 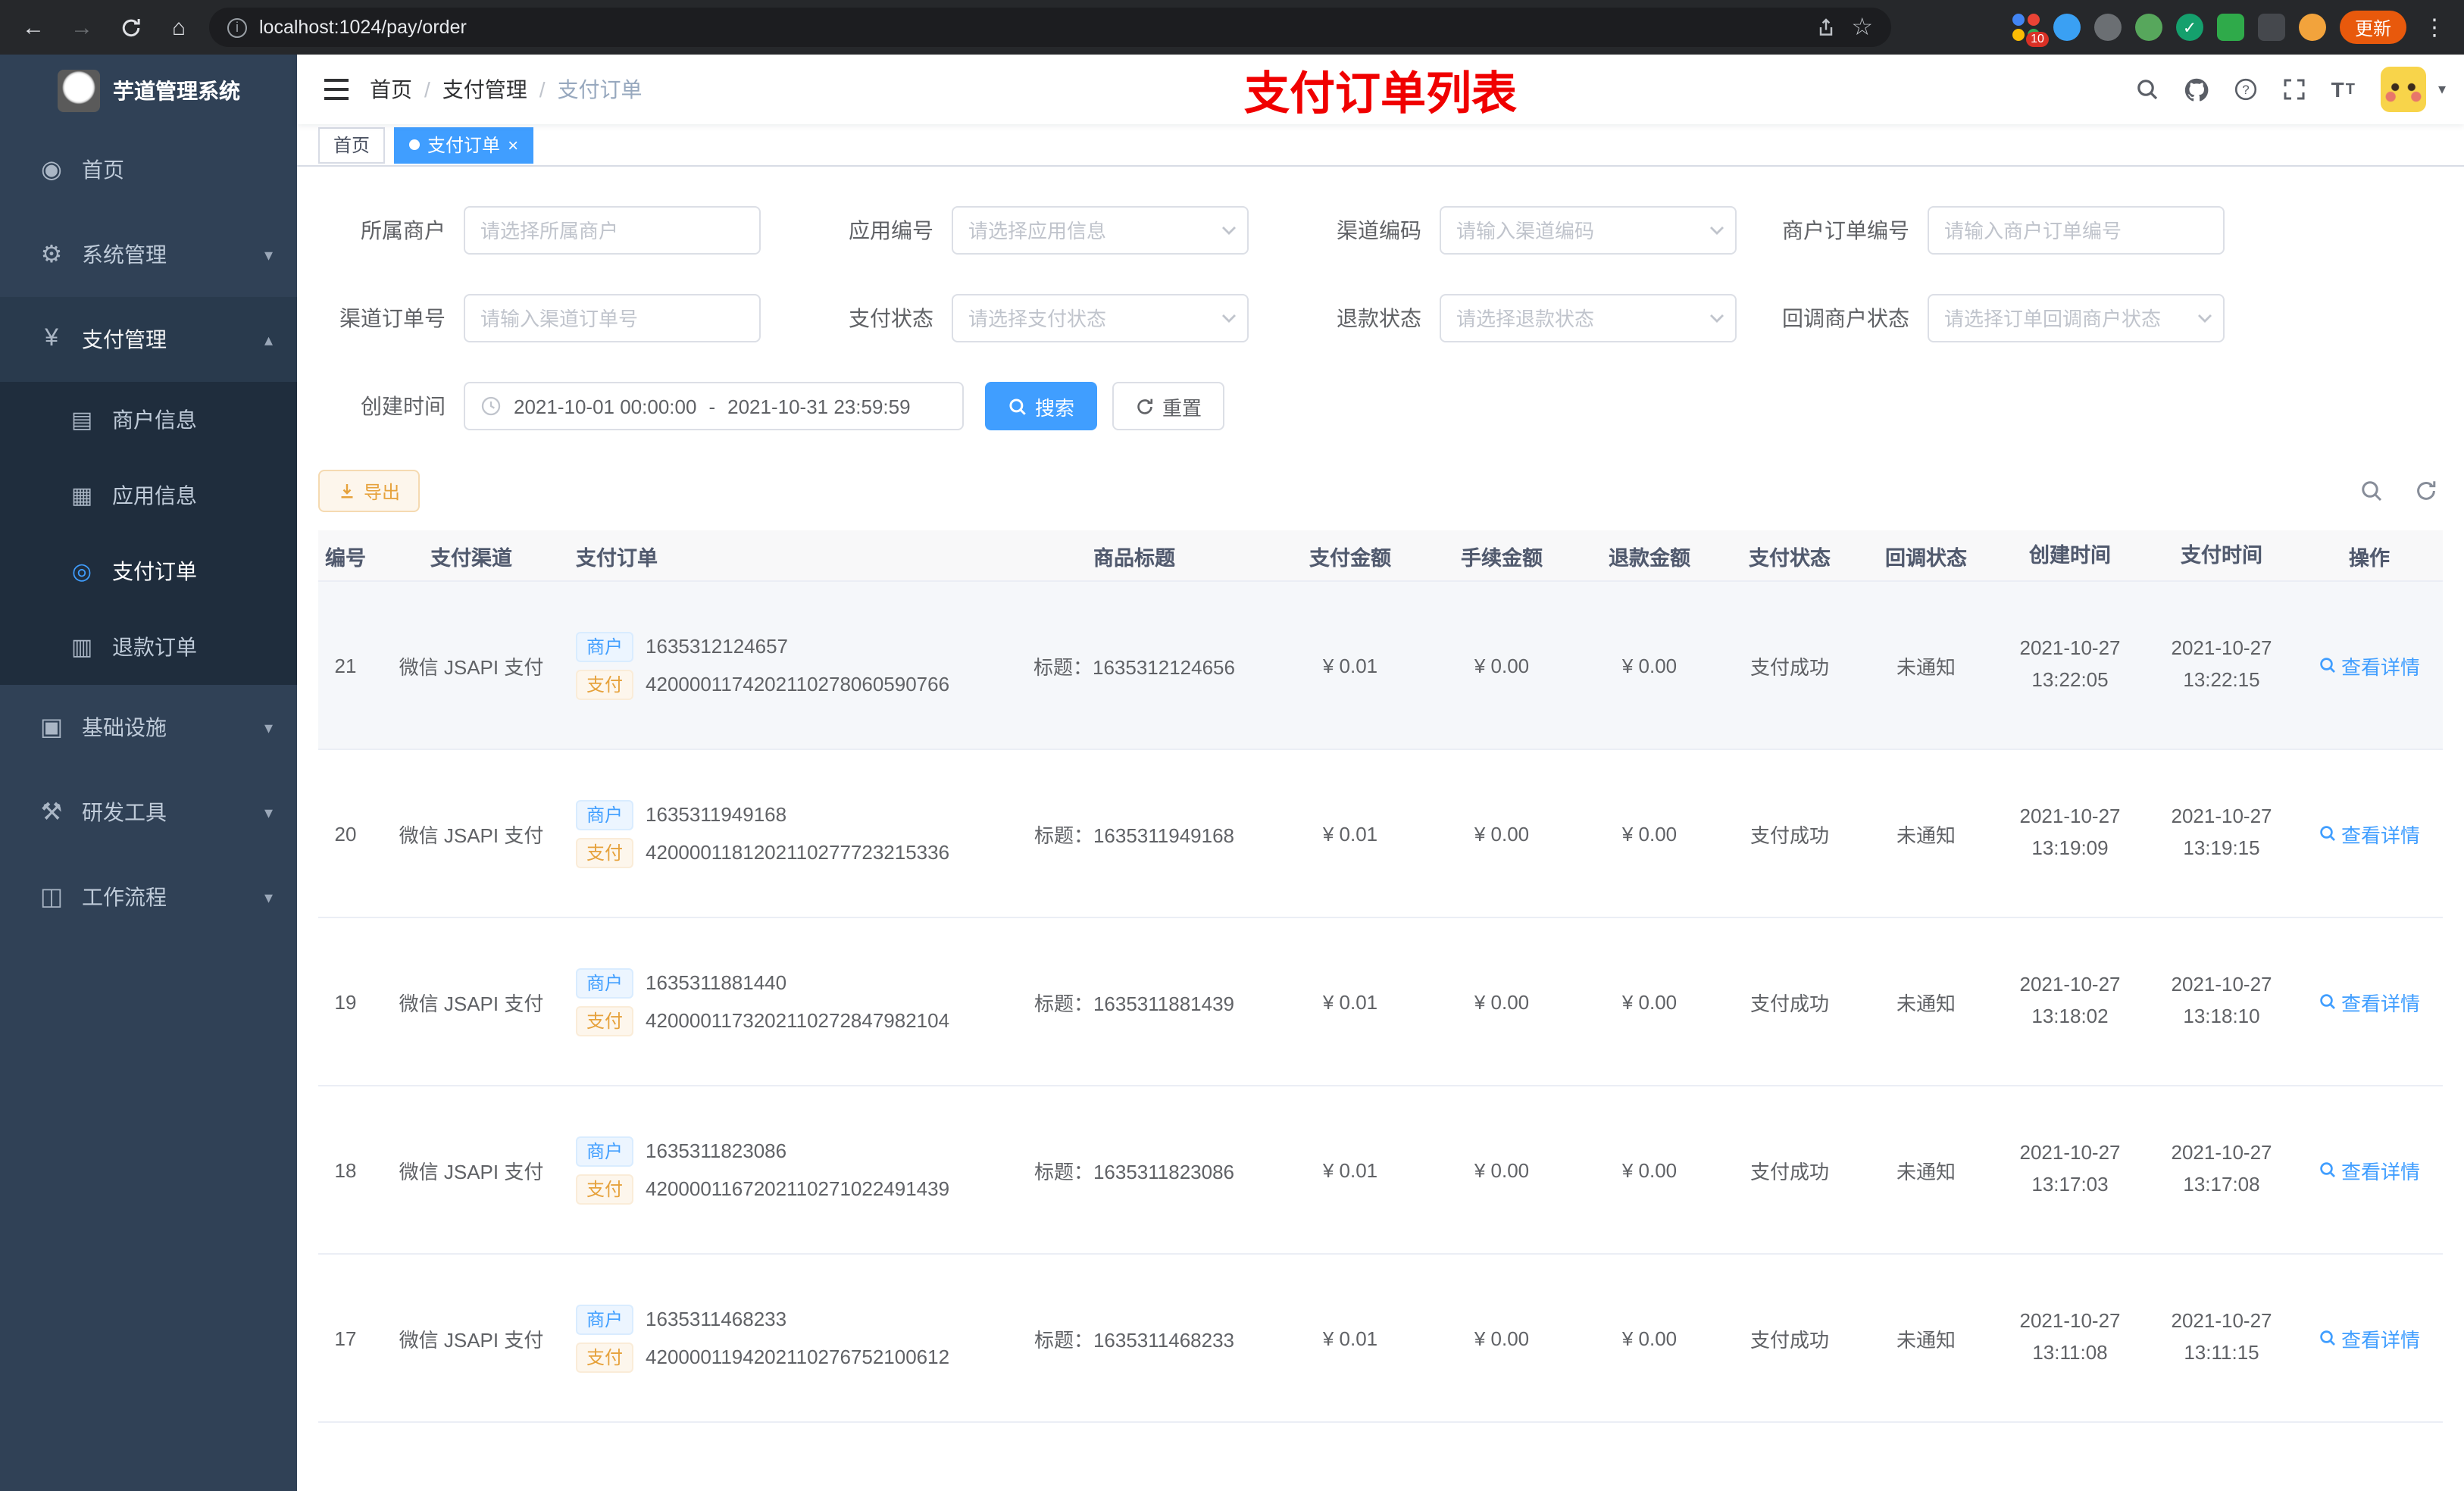 I want to click on export-button: 导出, so click(x=369, y=491).